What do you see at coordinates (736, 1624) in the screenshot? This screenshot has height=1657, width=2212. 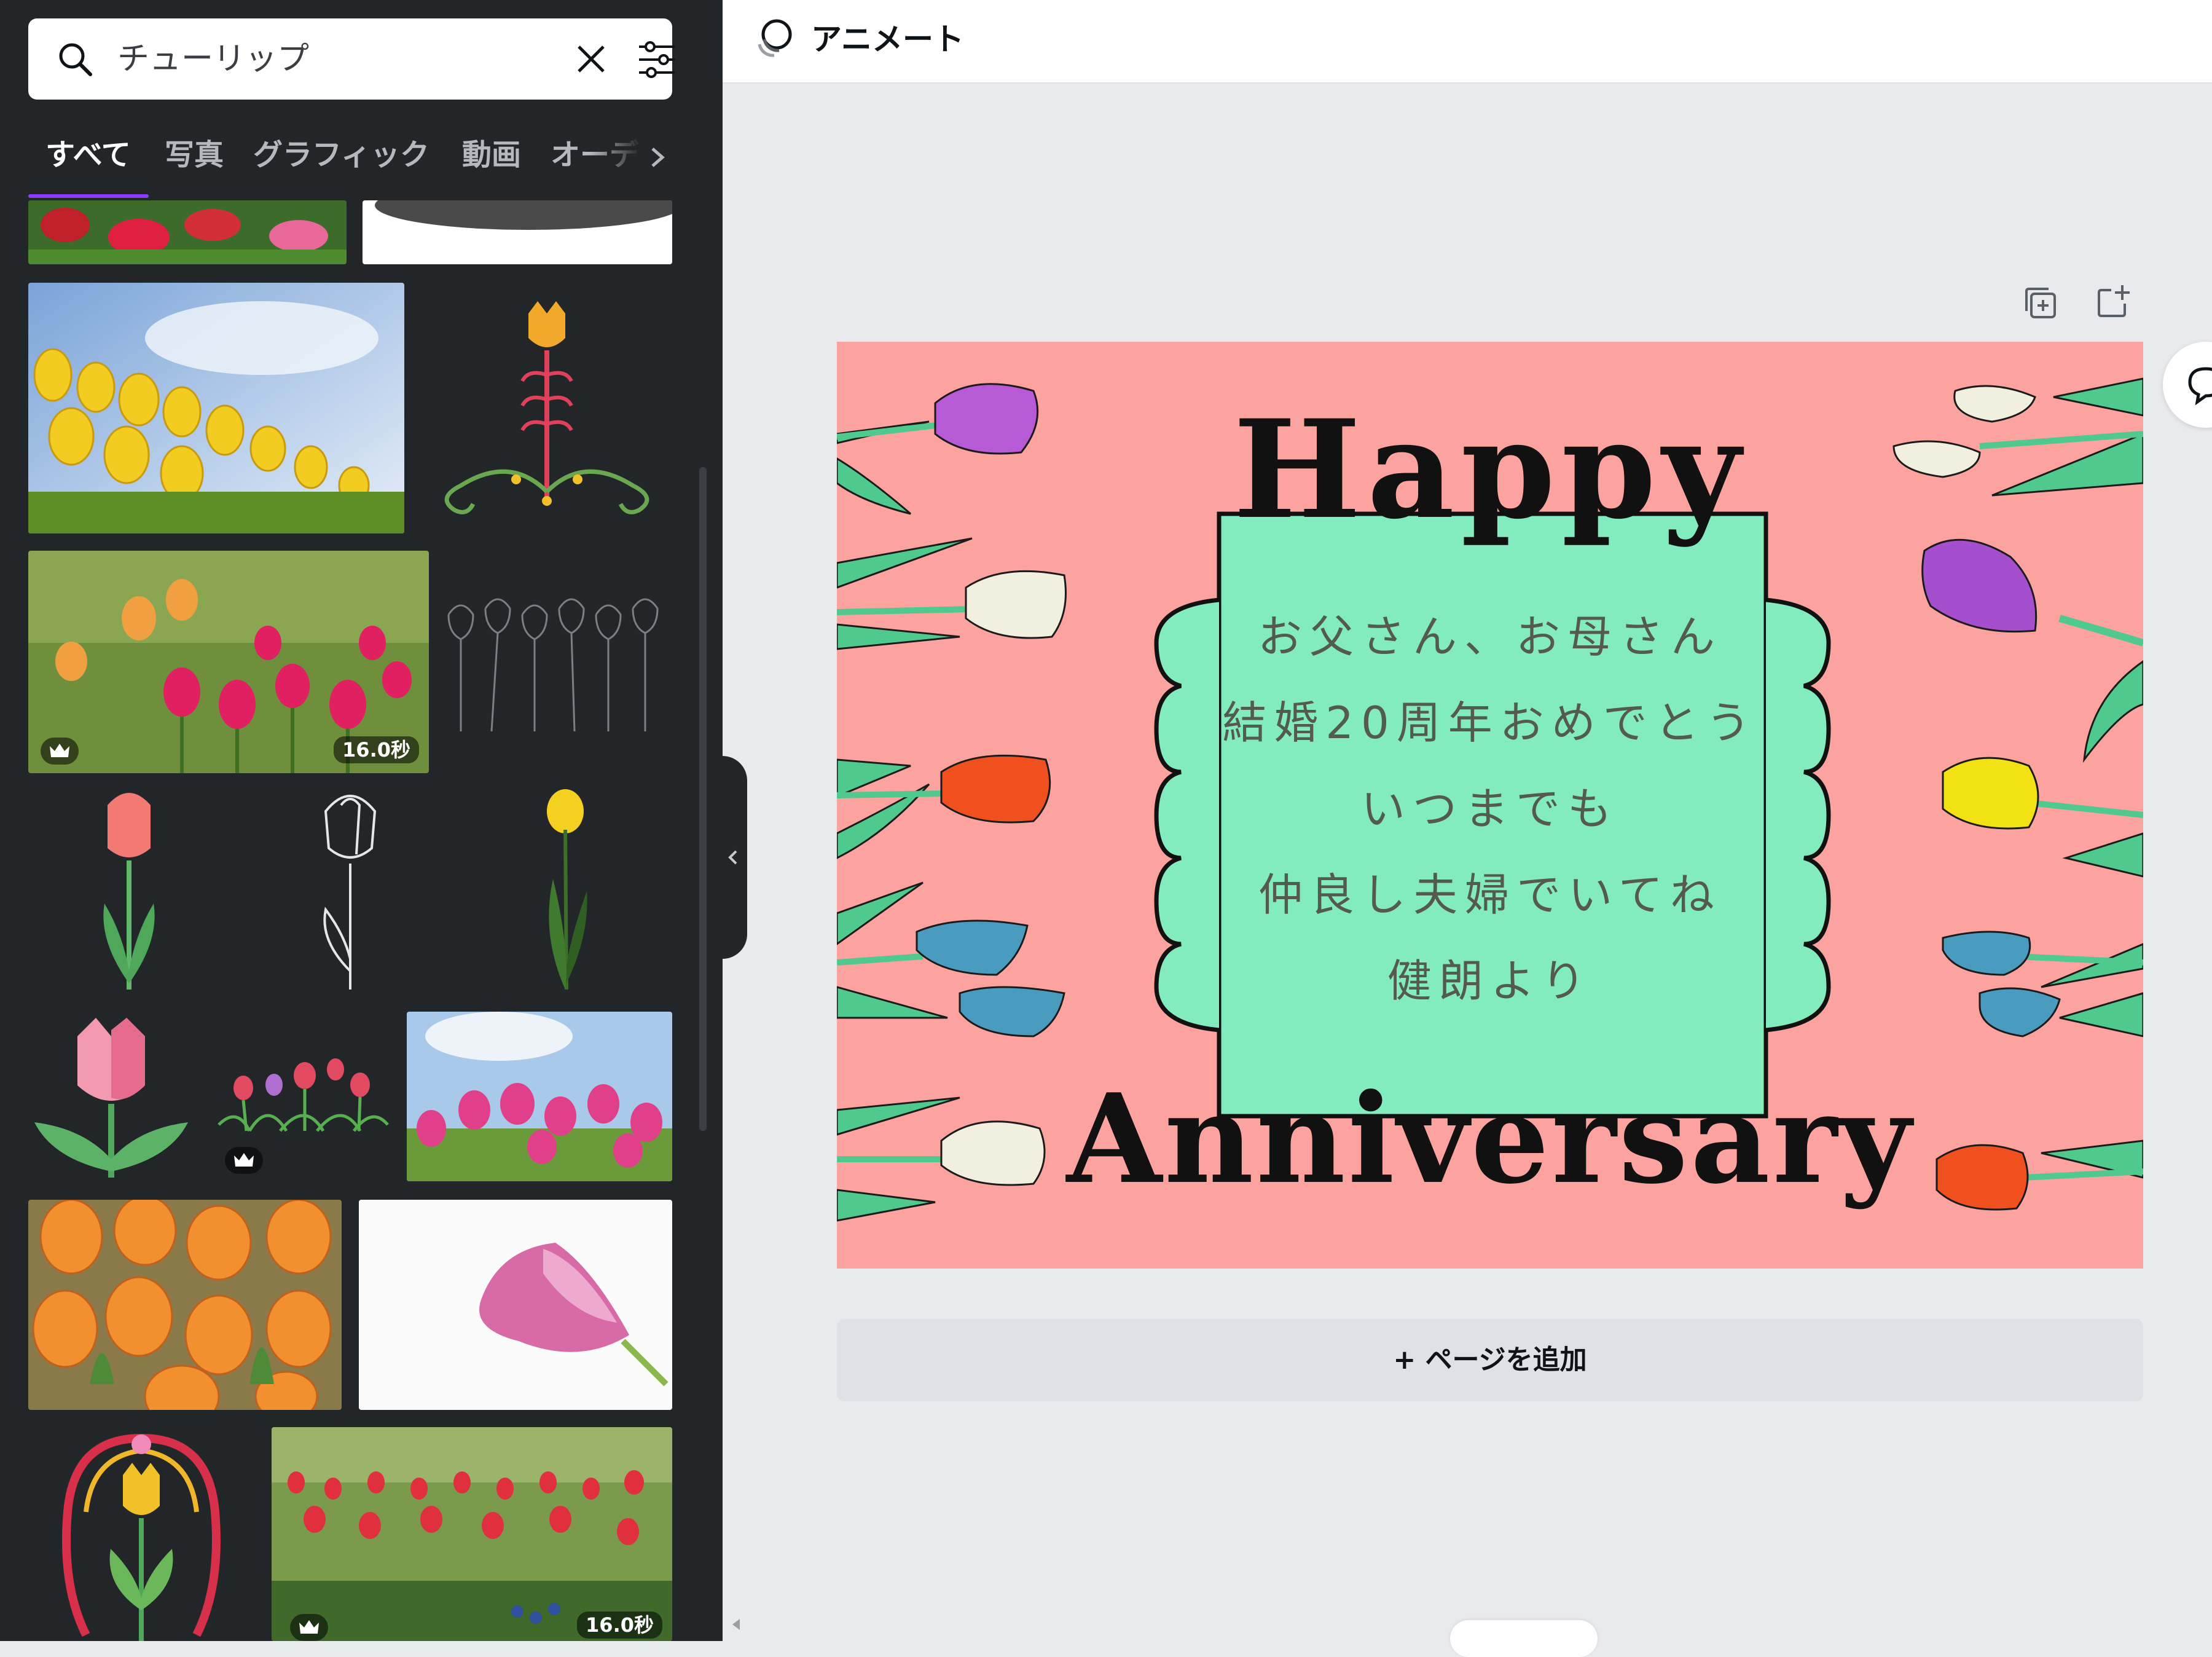 I see `scroll-left-icon` at bounding box center [736, 1624].